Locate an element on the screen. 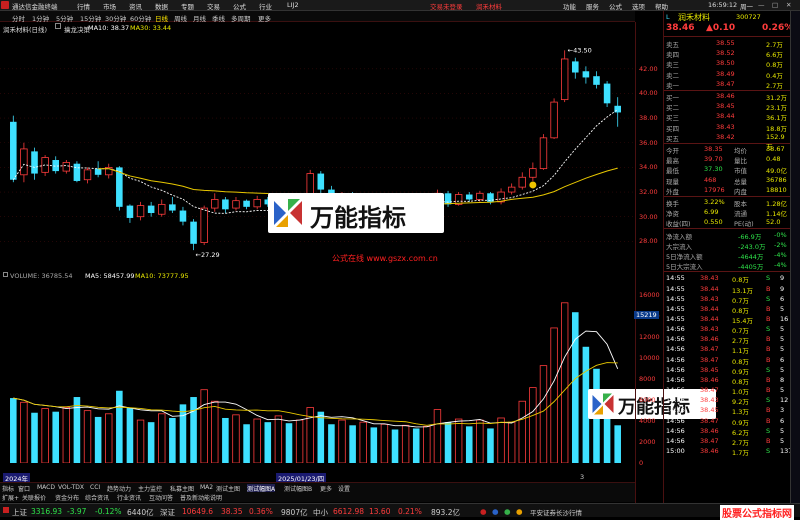  center-logo-text: 万能指标 is located at coordinates (358, 218).